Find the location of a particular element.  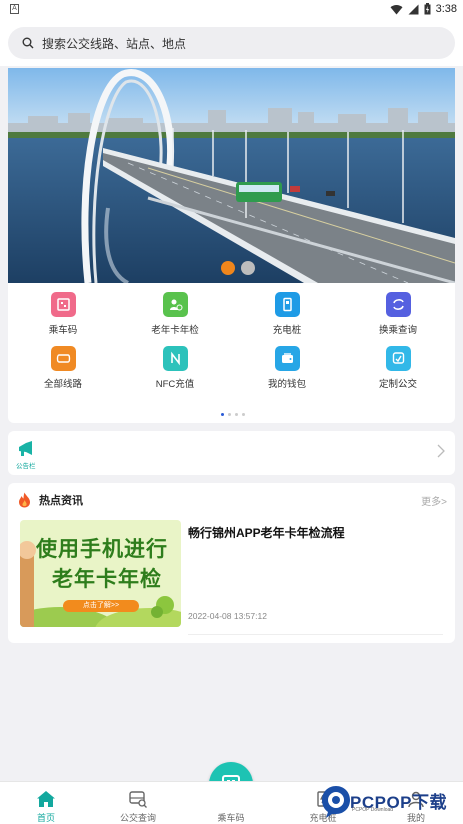

service-elder-card: 老年卡年检 is located at coordinates (175, 314).